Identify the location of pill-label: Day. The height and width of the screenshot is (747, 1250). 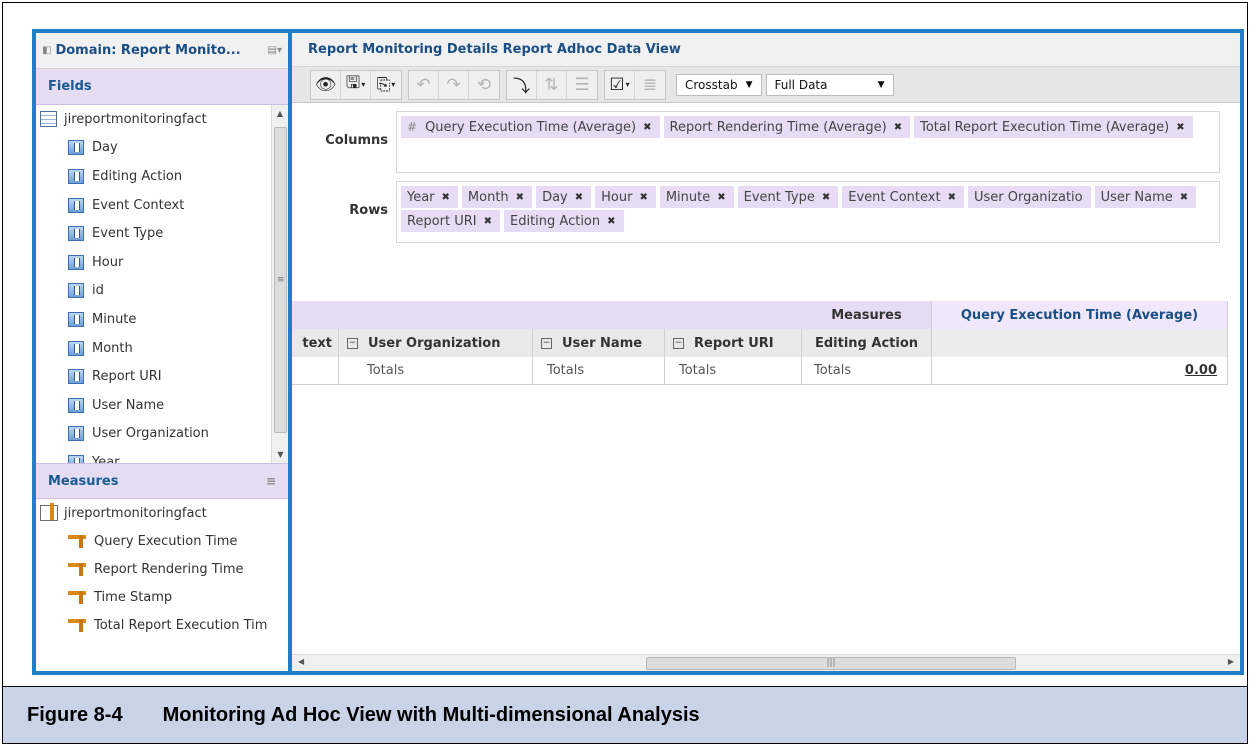
(555, 197).